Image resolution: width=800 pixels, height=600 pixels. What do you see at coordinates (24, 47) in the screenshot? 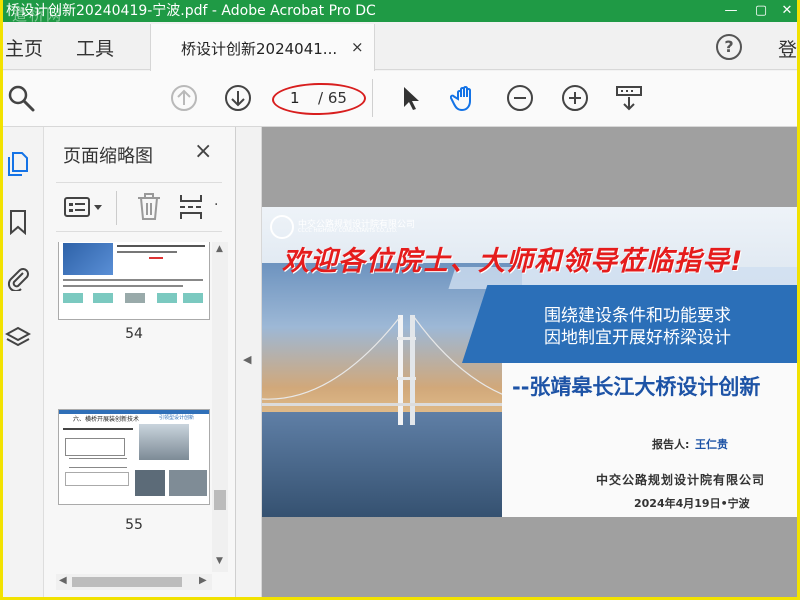
I see `home-tab: 主页` at bounding box center [24, 47].